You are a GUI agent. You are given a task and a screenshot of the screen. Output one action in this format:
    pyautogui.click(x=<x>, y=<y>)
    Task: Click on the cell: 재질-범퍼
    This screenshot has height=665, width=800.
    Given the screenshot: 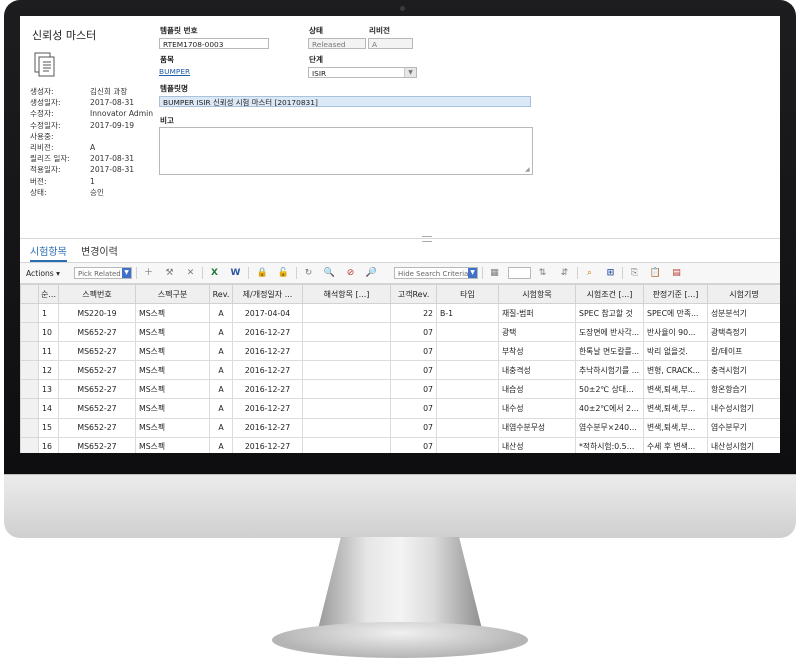 What is the action you would take?
    pyautogui.click(x=537, y=313)
    